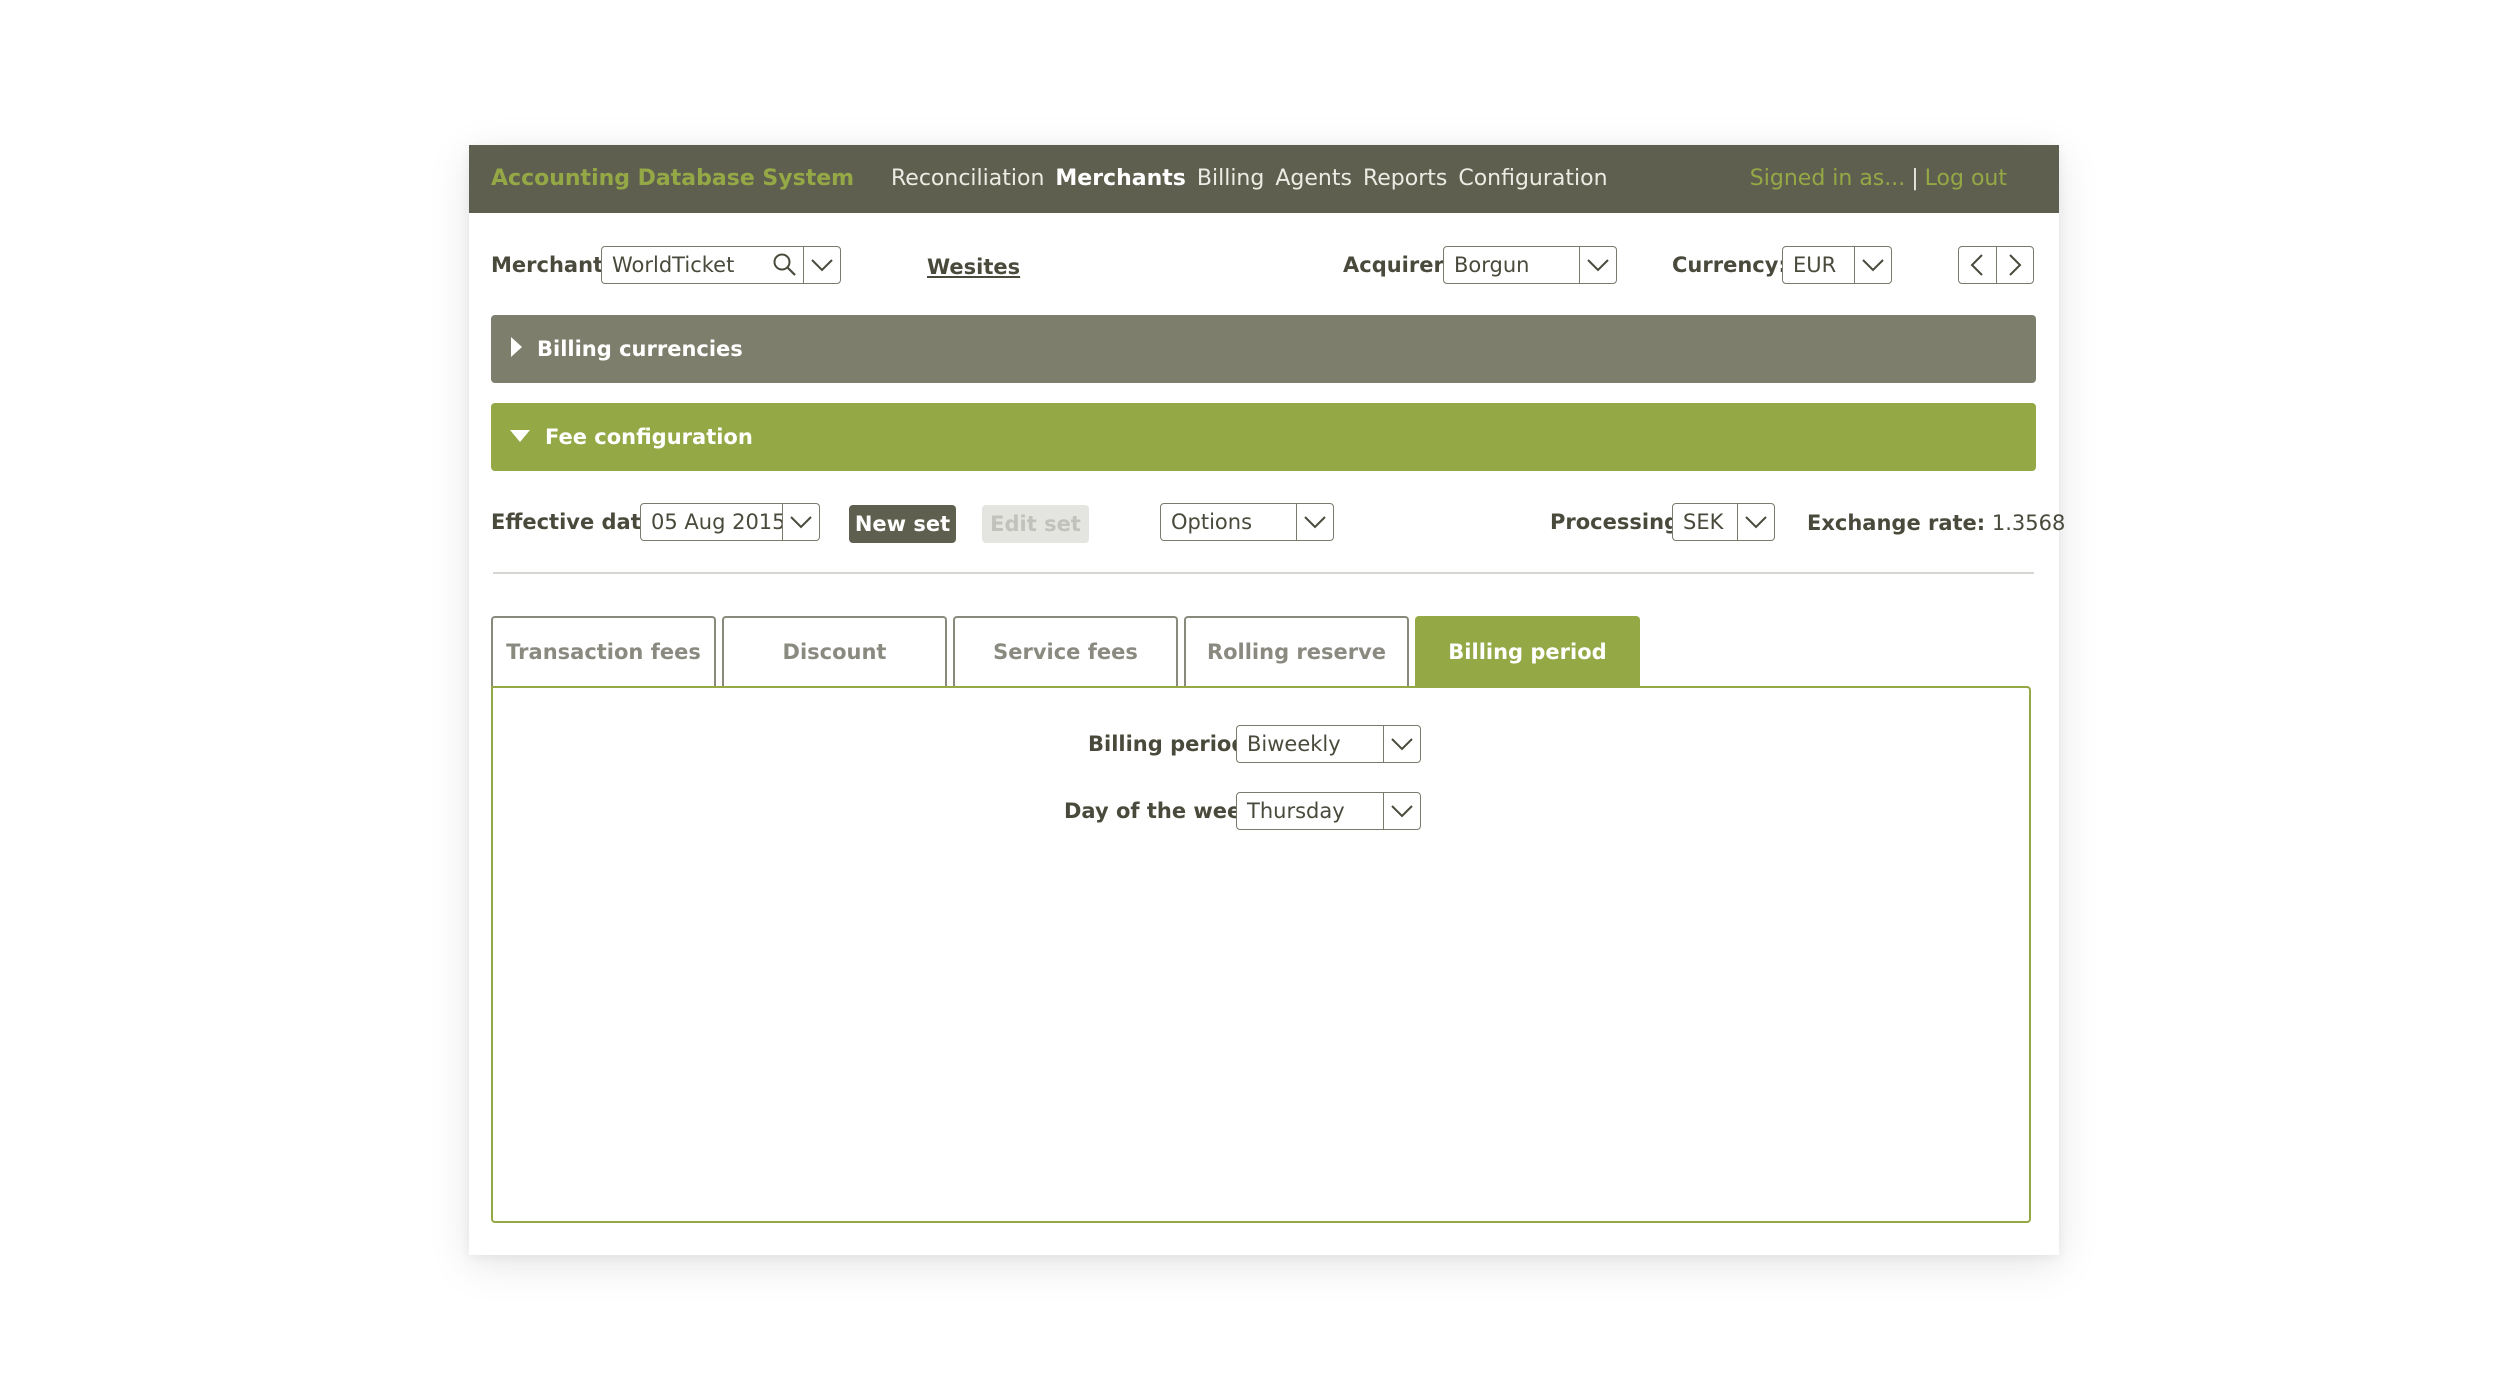  I want to click on nav-reports: Reports, so click(1405, 178).